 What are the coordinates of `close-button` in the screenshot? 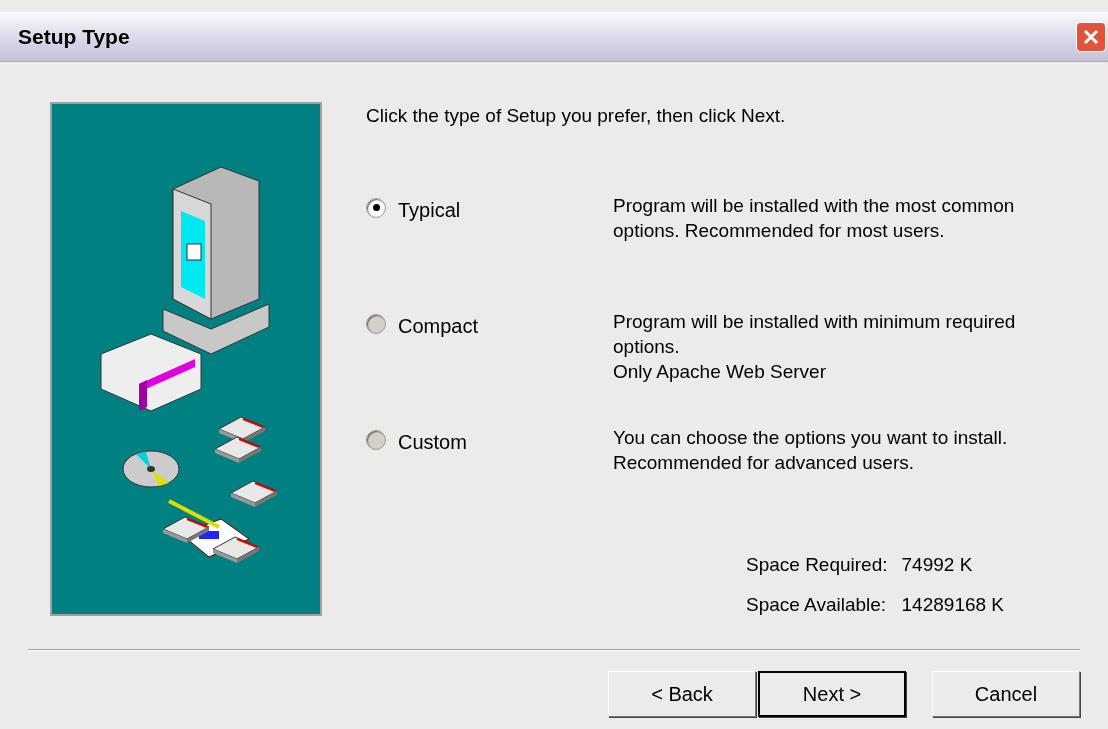 It's located at (1091, 36).